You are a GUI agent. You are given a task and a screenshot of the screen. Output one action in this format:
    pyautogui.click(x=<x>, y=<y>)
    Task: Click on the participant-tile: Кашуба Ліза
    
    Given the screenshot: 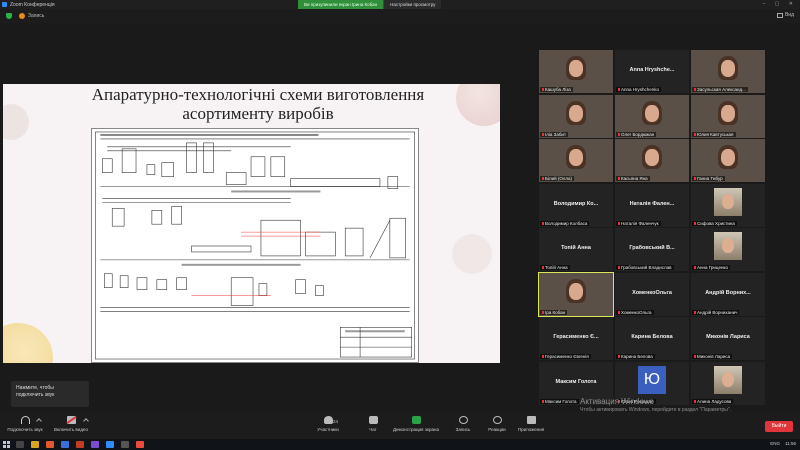 What is the action you would take?
    pyautogui.click(x=576, y=71)
    